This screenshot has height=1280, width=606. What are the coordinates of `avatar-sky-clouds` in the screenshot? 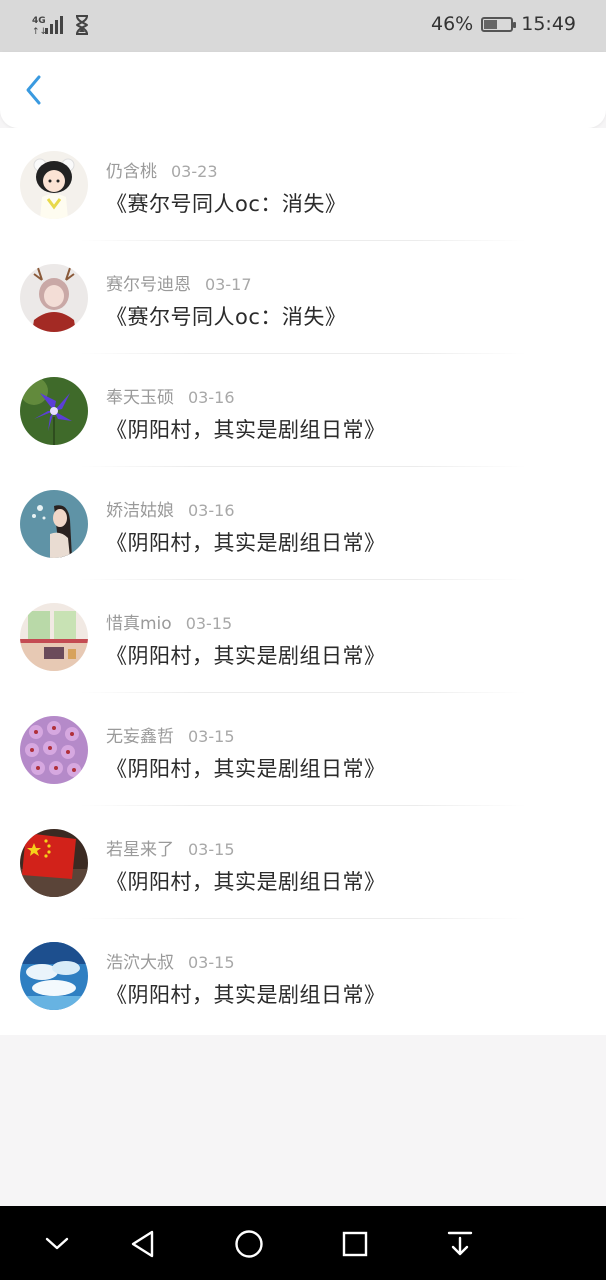 It's located at (54, 976).